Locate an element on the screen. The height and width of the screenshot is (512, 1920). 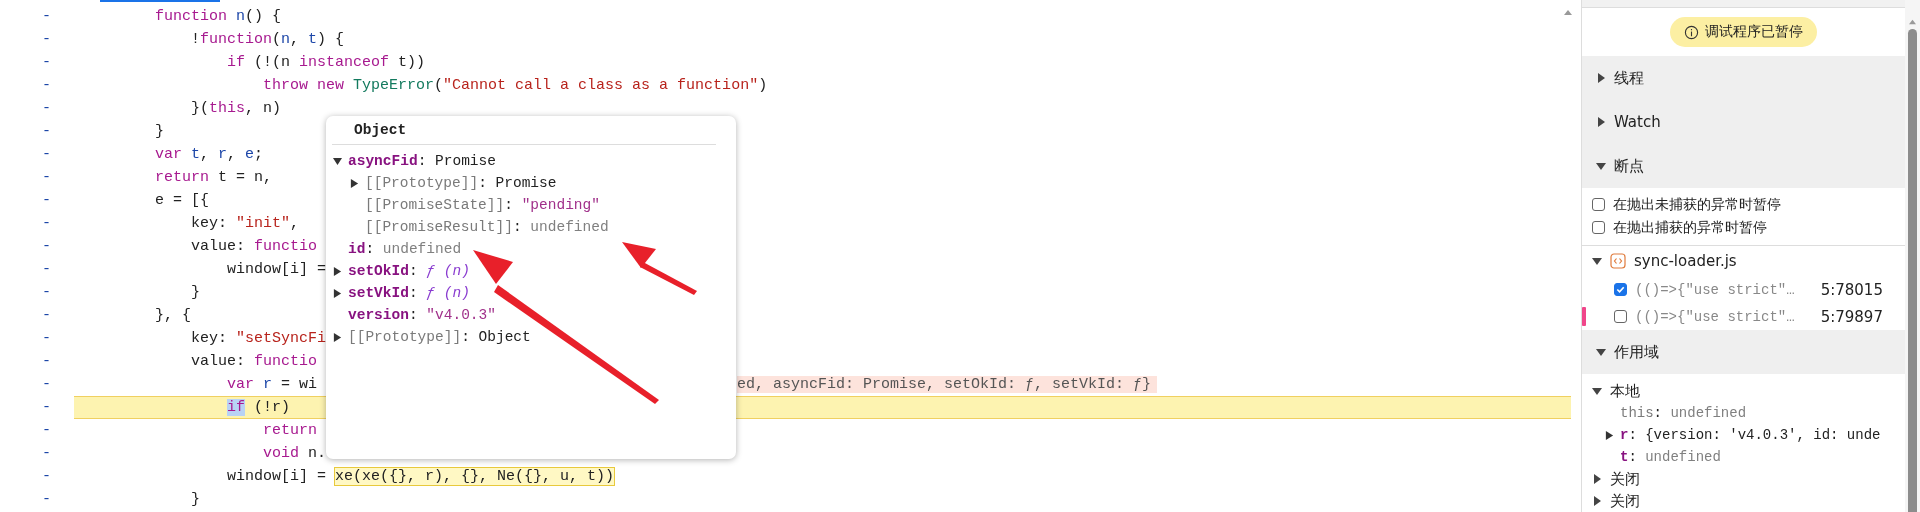
code-line: var r = wi is located at coordinates (272, 384).